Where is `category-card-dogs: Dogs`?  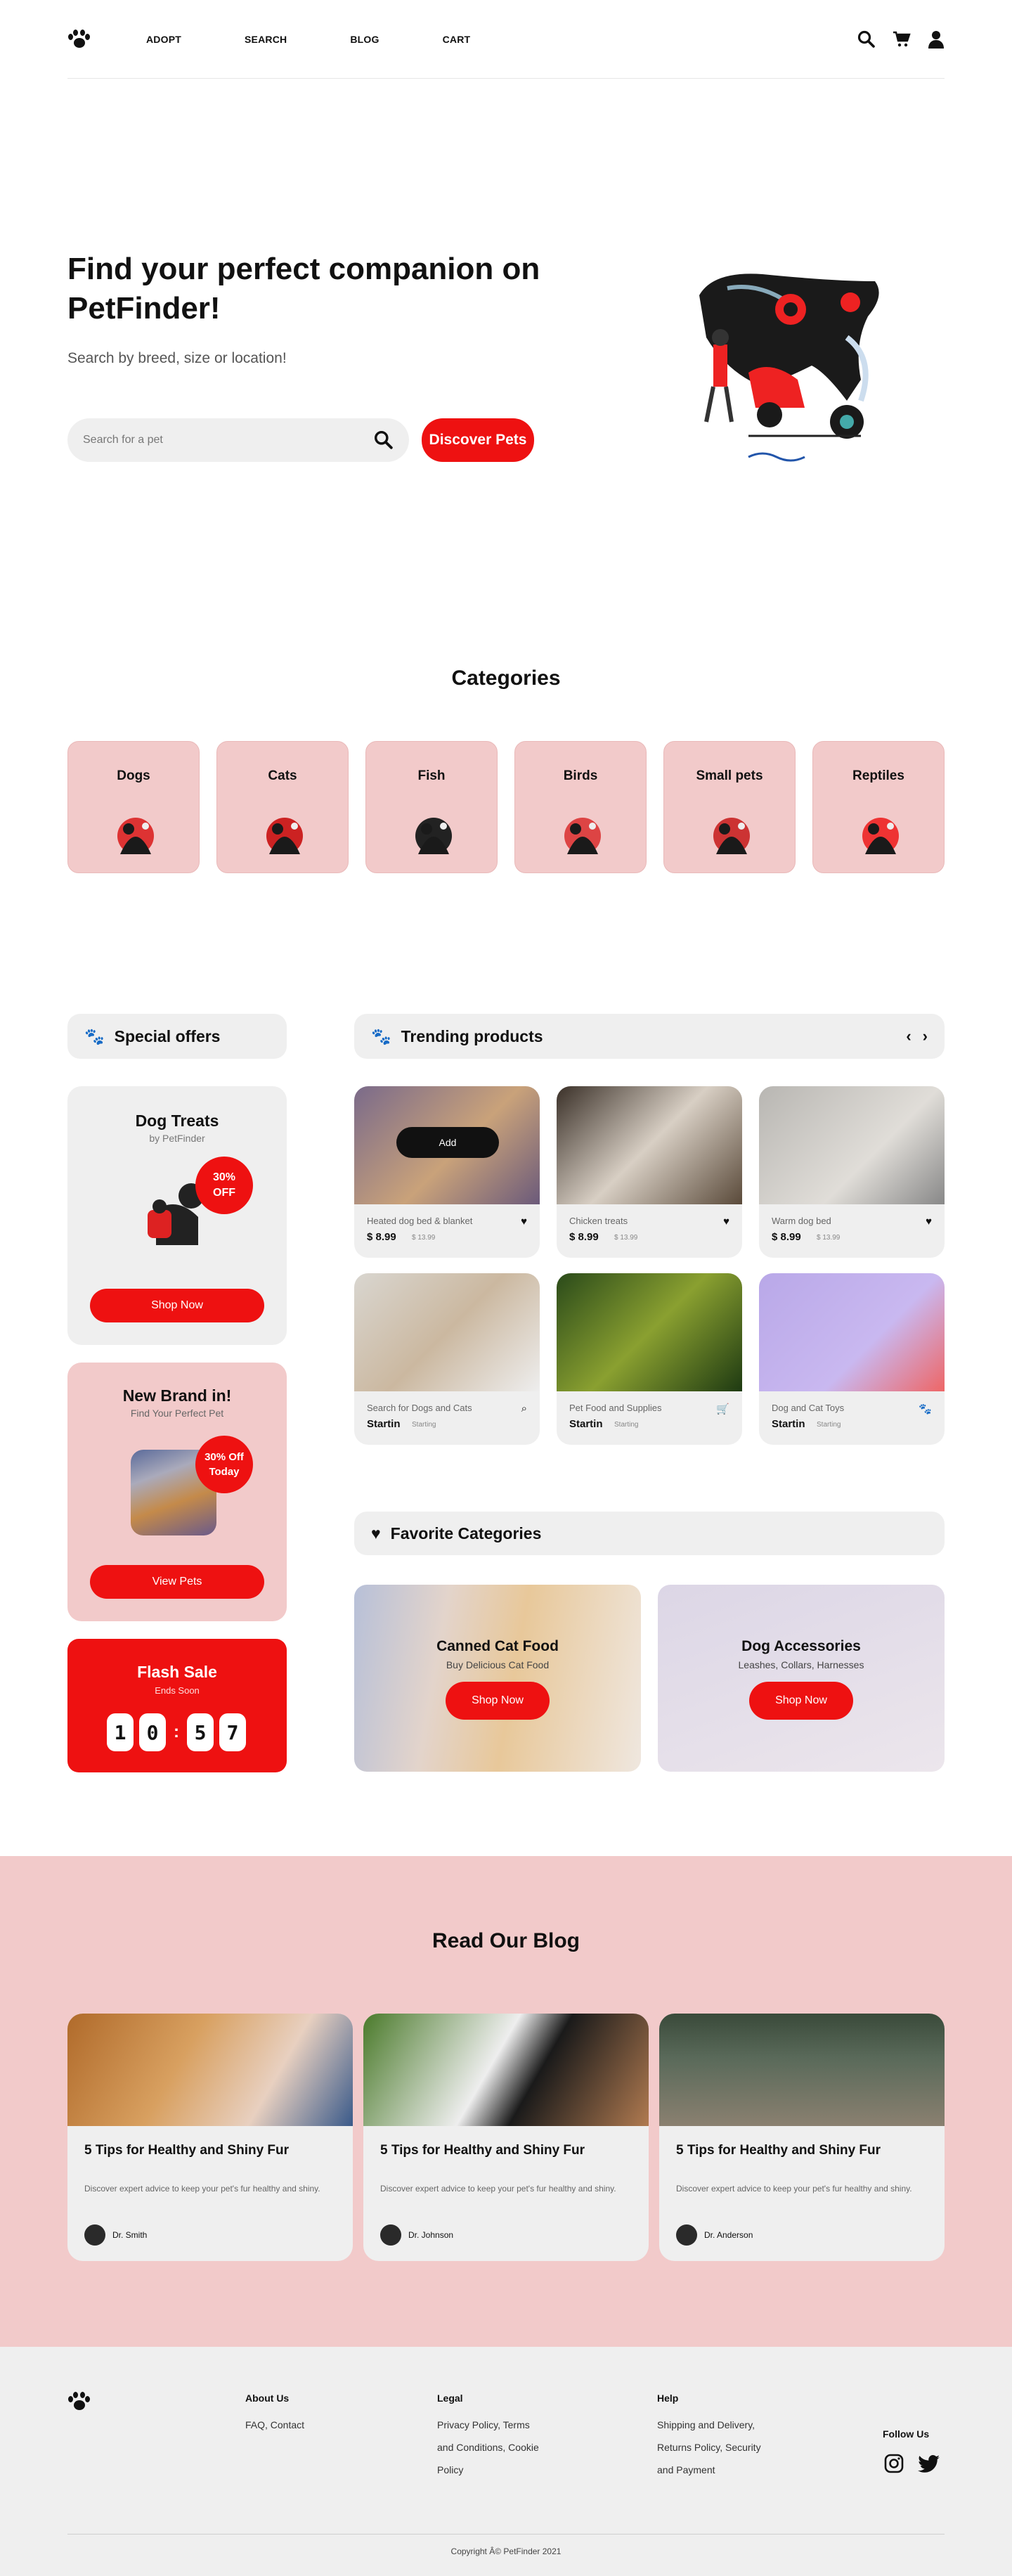
category-card-dogs: Dogs is located at coordinates (133, 807).